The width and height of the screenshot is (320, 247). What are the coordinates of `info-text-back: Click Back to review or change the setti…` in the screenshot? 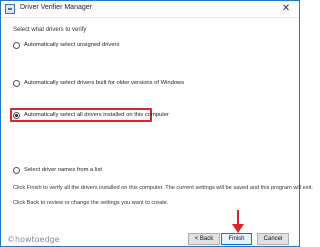 It's located at (91, 203).